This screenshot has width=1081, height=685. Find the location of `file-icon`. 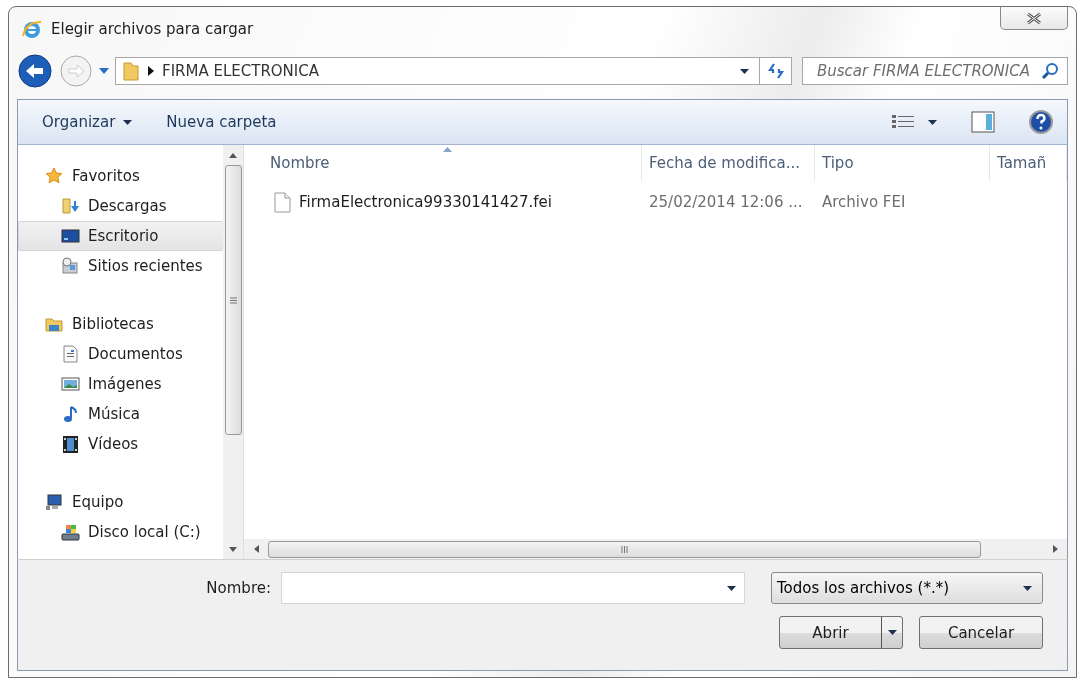

file-icon is located at coordinates (282, 202).